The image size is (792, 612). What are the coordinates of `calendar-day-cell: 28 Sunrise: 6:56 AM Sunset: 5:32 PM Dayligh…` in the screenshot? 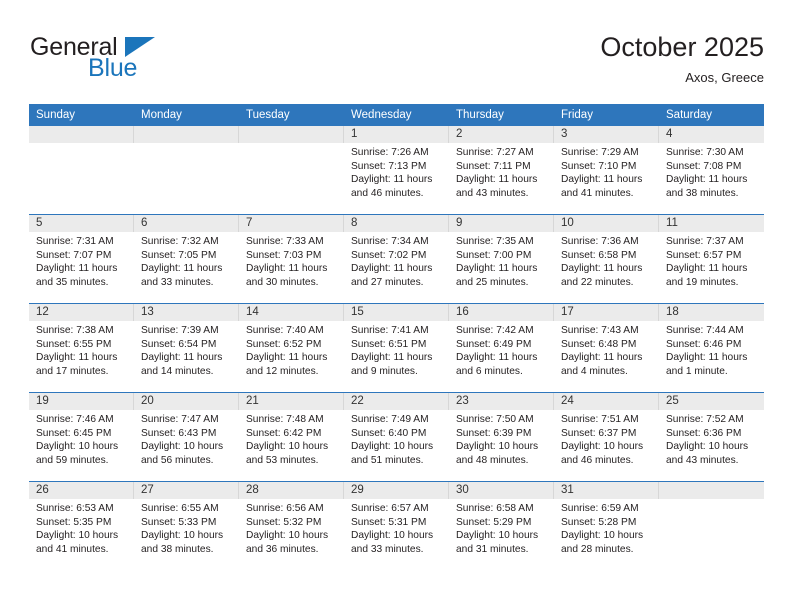 It's located at (291, 525).